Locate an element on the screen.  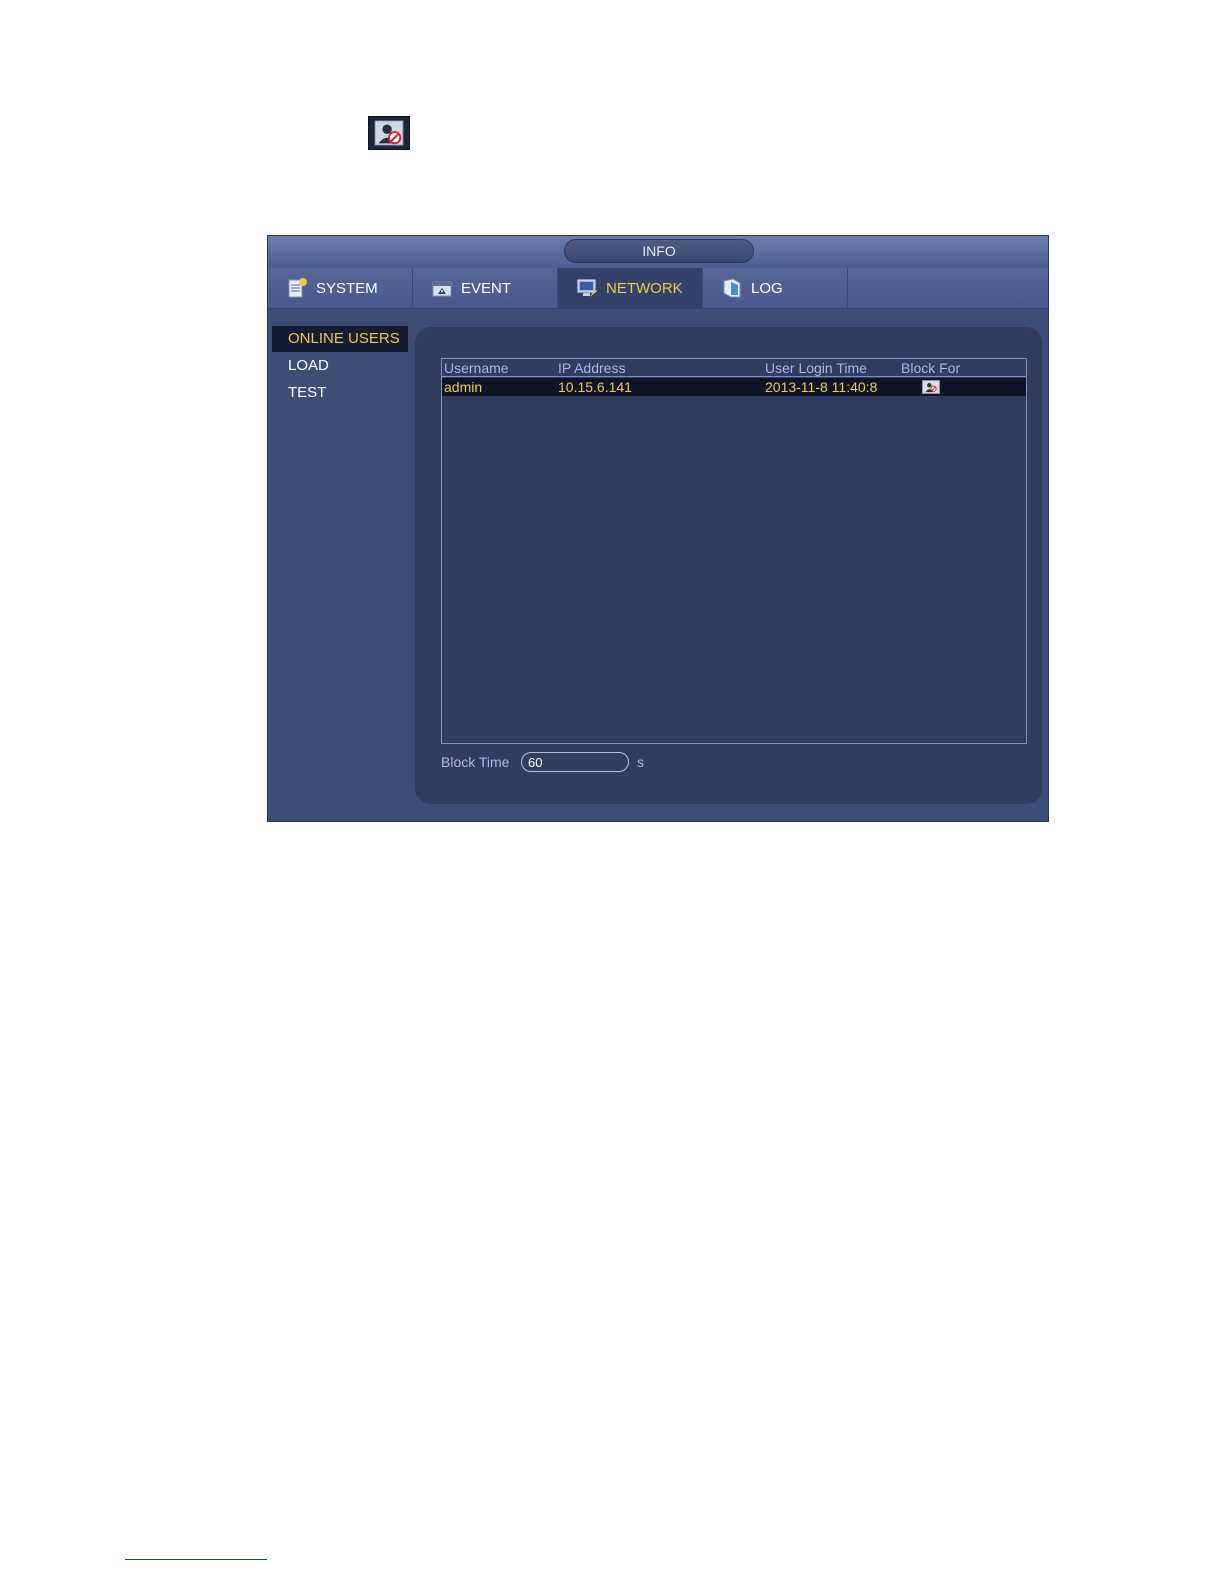
sidebar: ONLINE USERS LOAD TEST is located at coordinates (340, 366).